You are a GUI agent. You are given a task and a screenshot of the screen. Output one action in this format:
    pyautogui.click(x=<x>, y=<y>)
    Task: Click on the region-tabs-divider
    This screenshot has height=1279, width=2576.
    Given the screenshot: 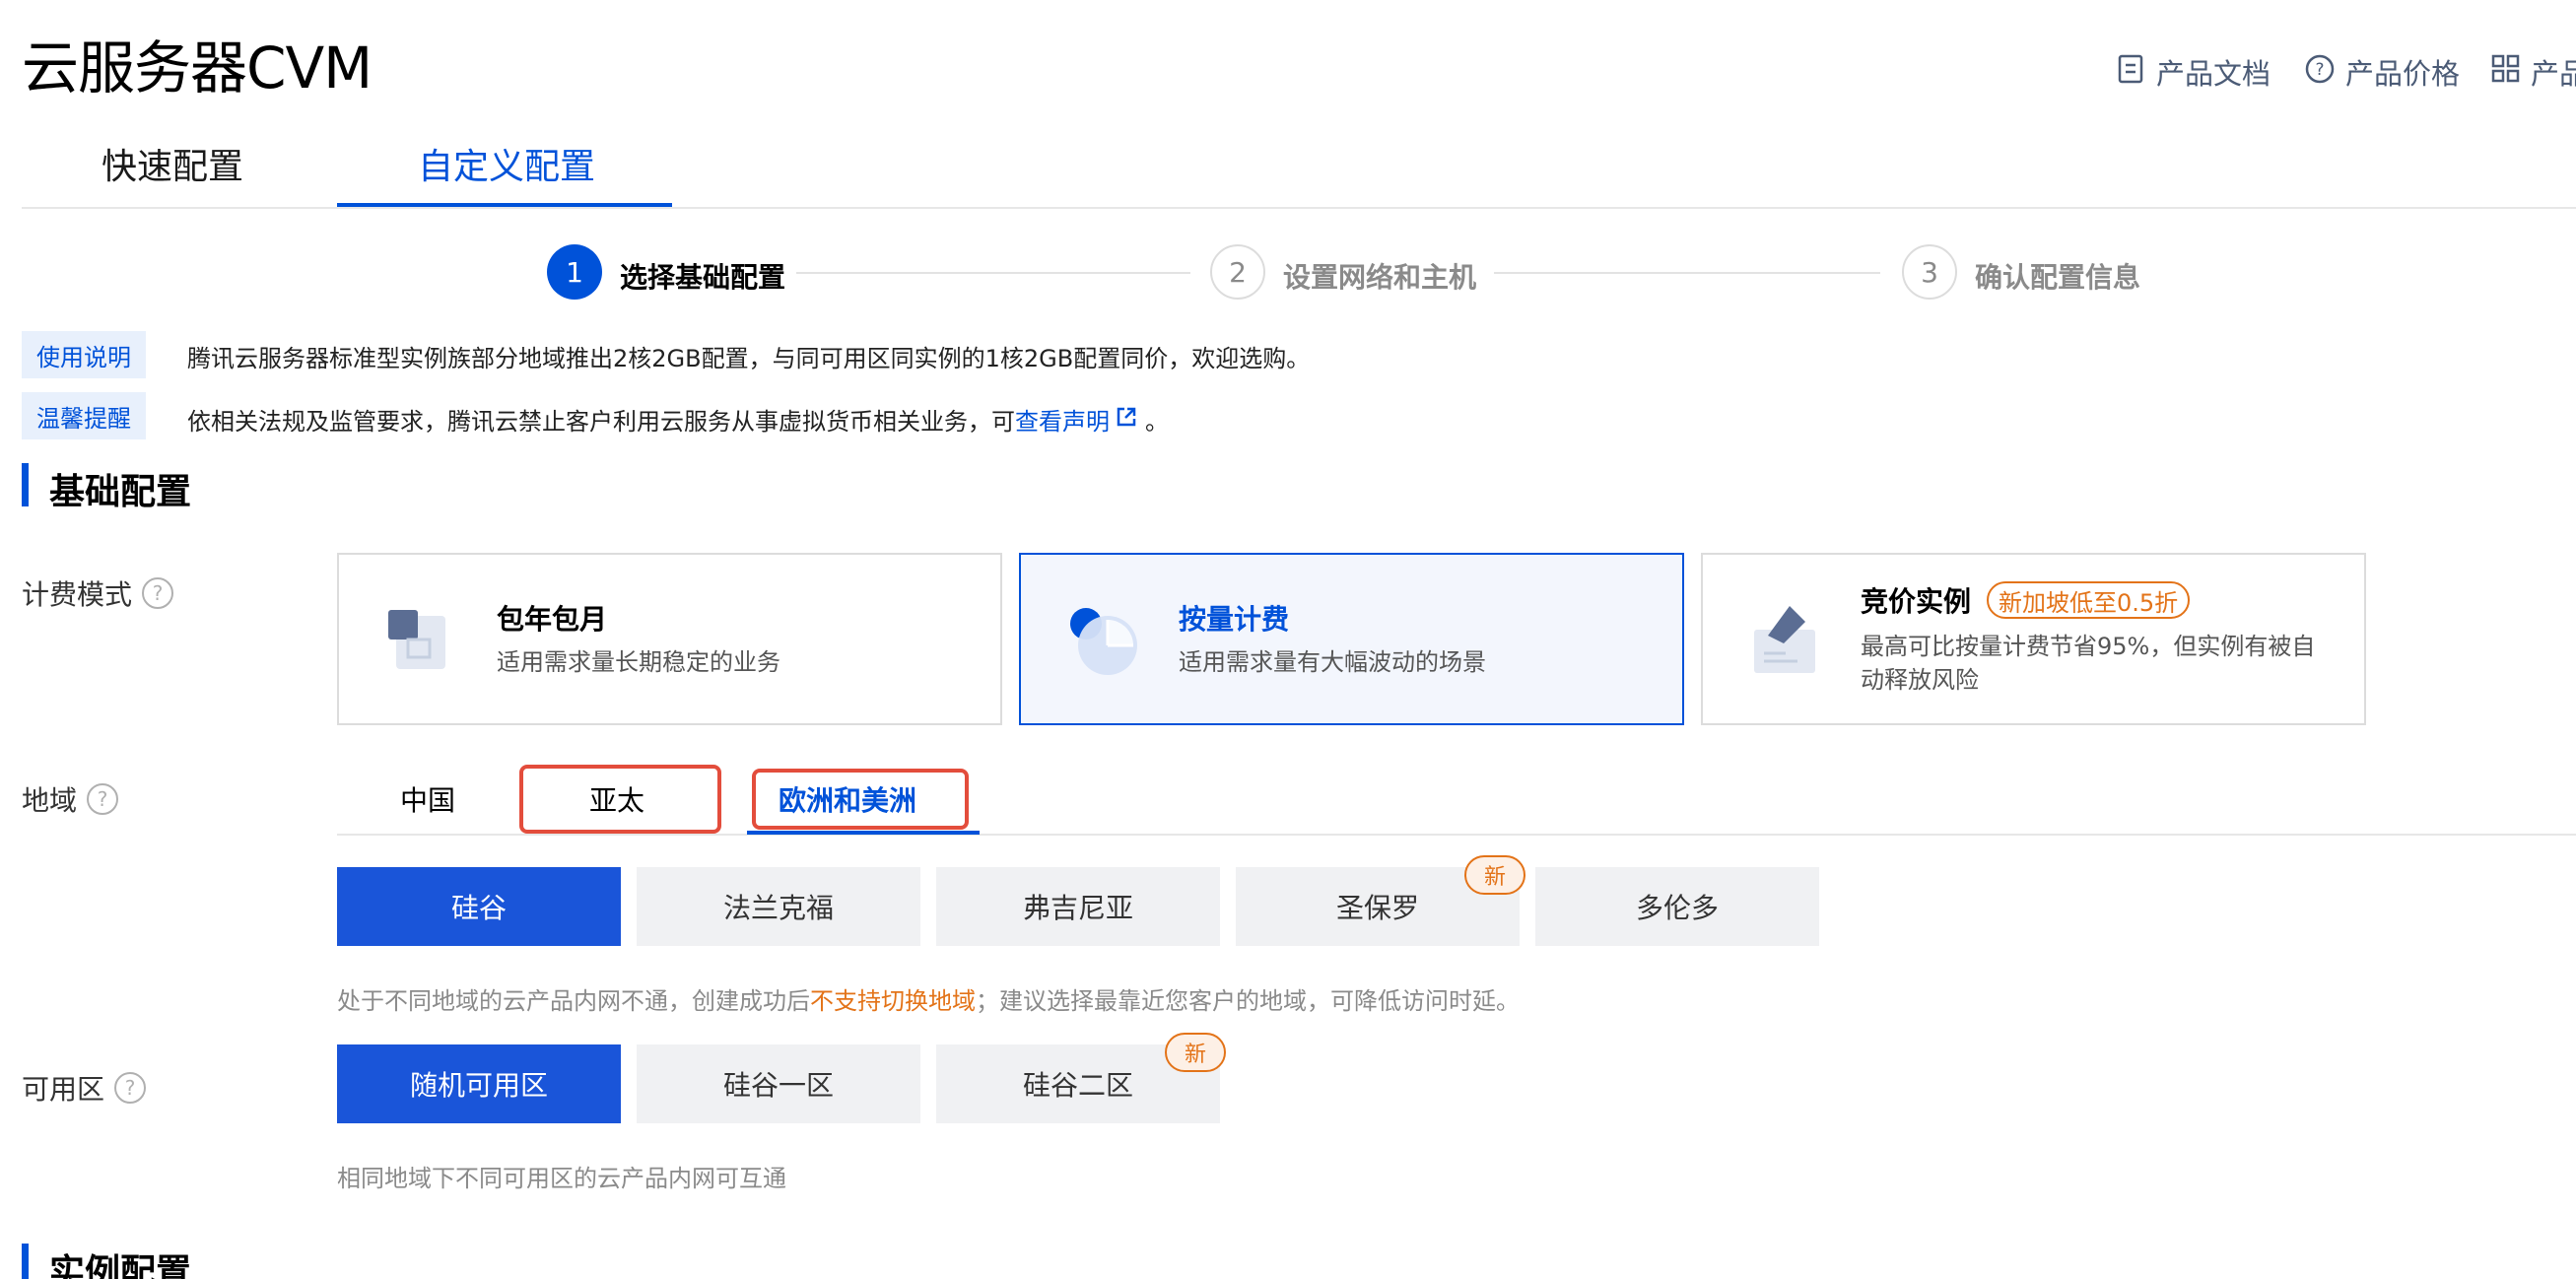 What is the action you would take?
    pyautogui.click(x=1457, y=835)
    